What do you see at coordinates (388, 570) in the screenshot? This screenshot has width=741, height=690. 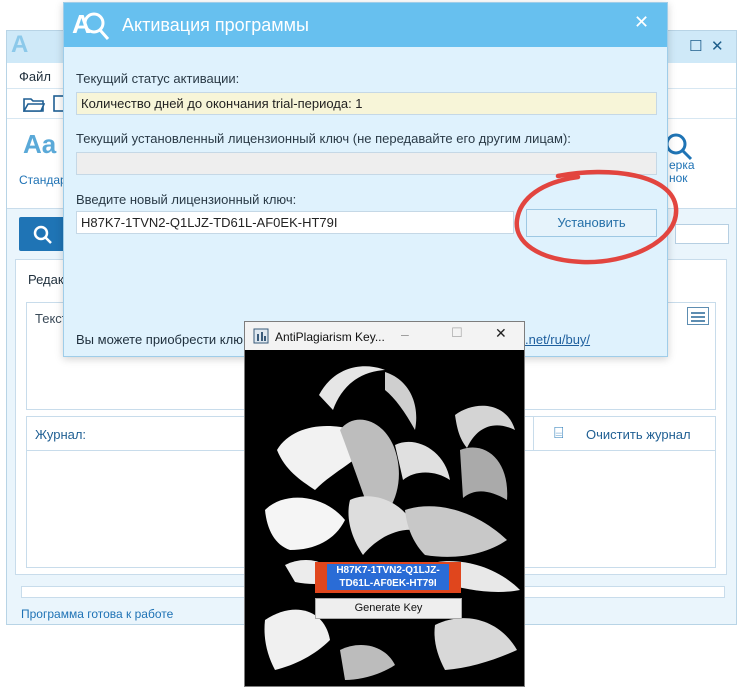 I see `generated-key-line1: H87K7-1TVN2-Q1LJZ-` at bounding box center [388, 570].